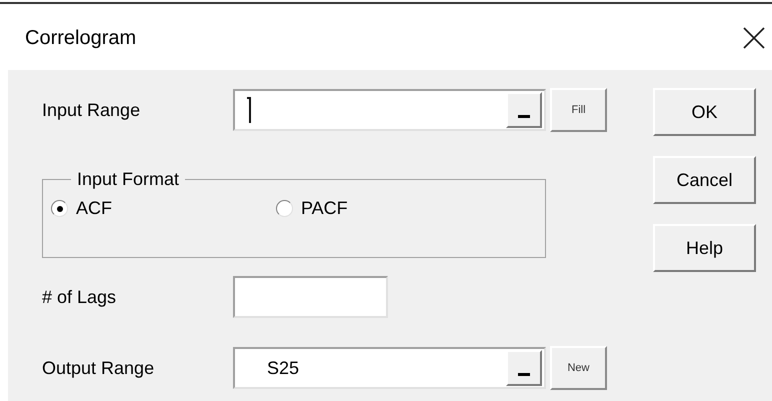  Describe the element at coordinates (128, 179) in the screenshot. I see `group-title: Input Format` at that location.